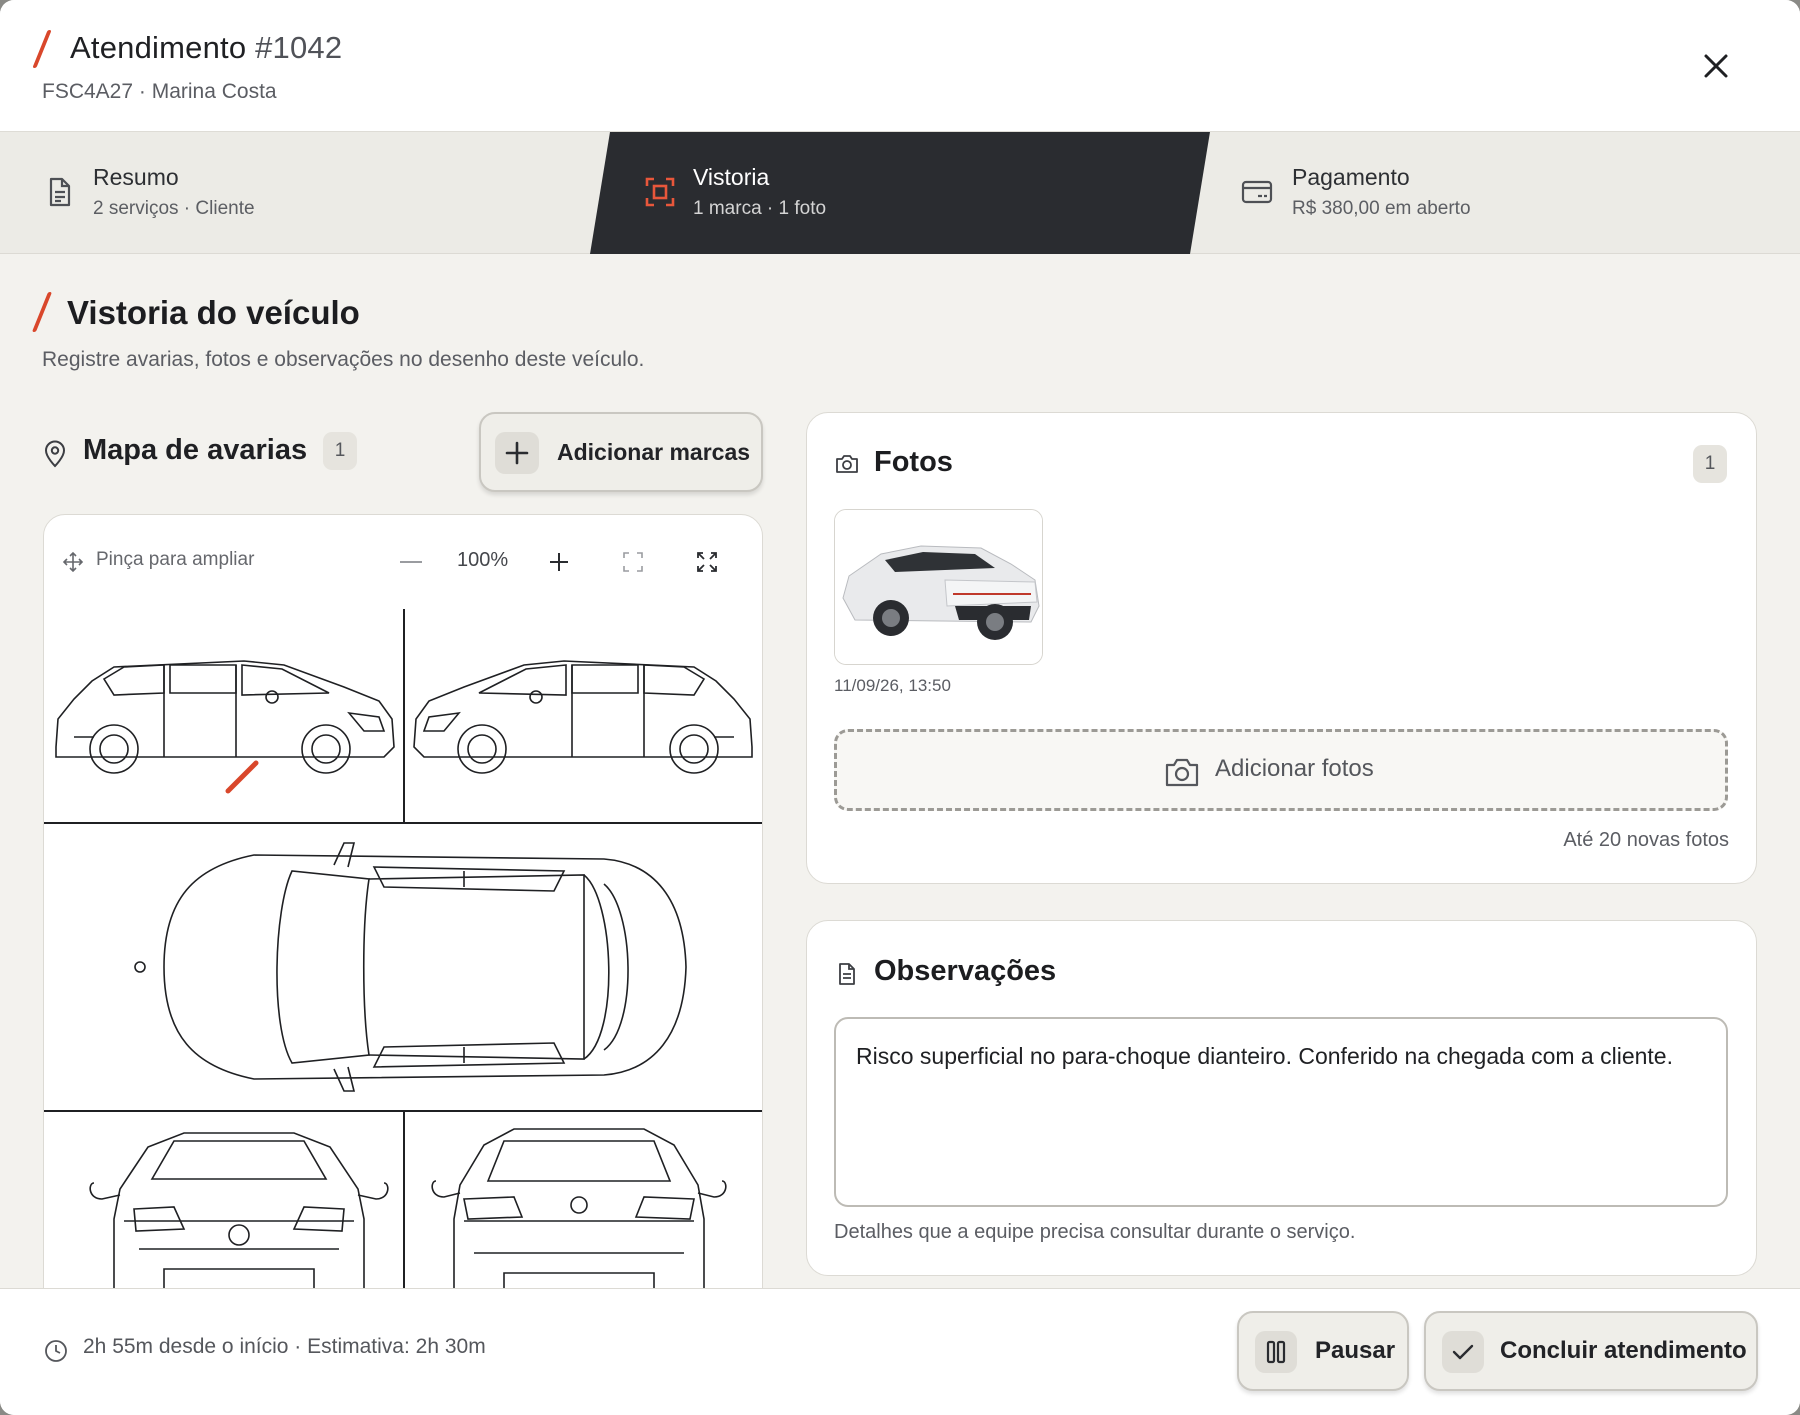 Image resolution: width=1800 pixels, height=1415 pixels. I want to click on clock-icon, so click(56, 1351).